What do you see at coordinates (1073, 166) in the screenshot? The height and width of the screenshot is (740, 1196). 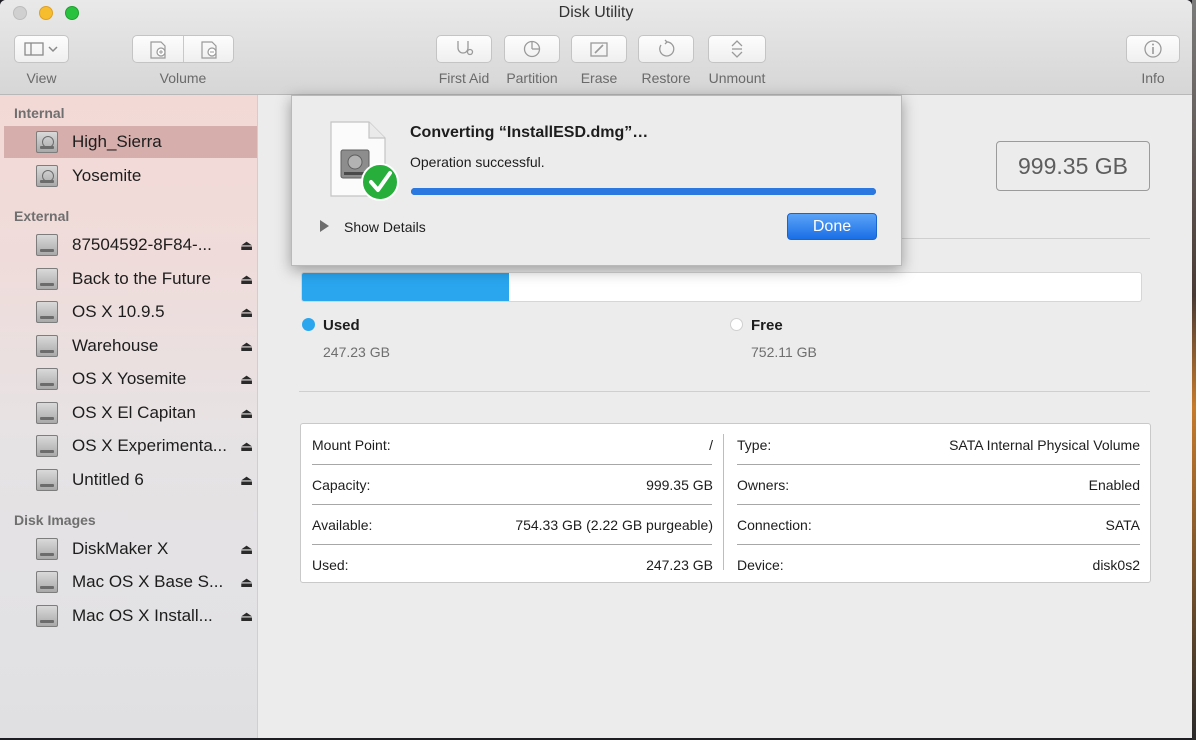 I see `capacity-badge: 999.35 GB` at bounding box center [1073, 166].